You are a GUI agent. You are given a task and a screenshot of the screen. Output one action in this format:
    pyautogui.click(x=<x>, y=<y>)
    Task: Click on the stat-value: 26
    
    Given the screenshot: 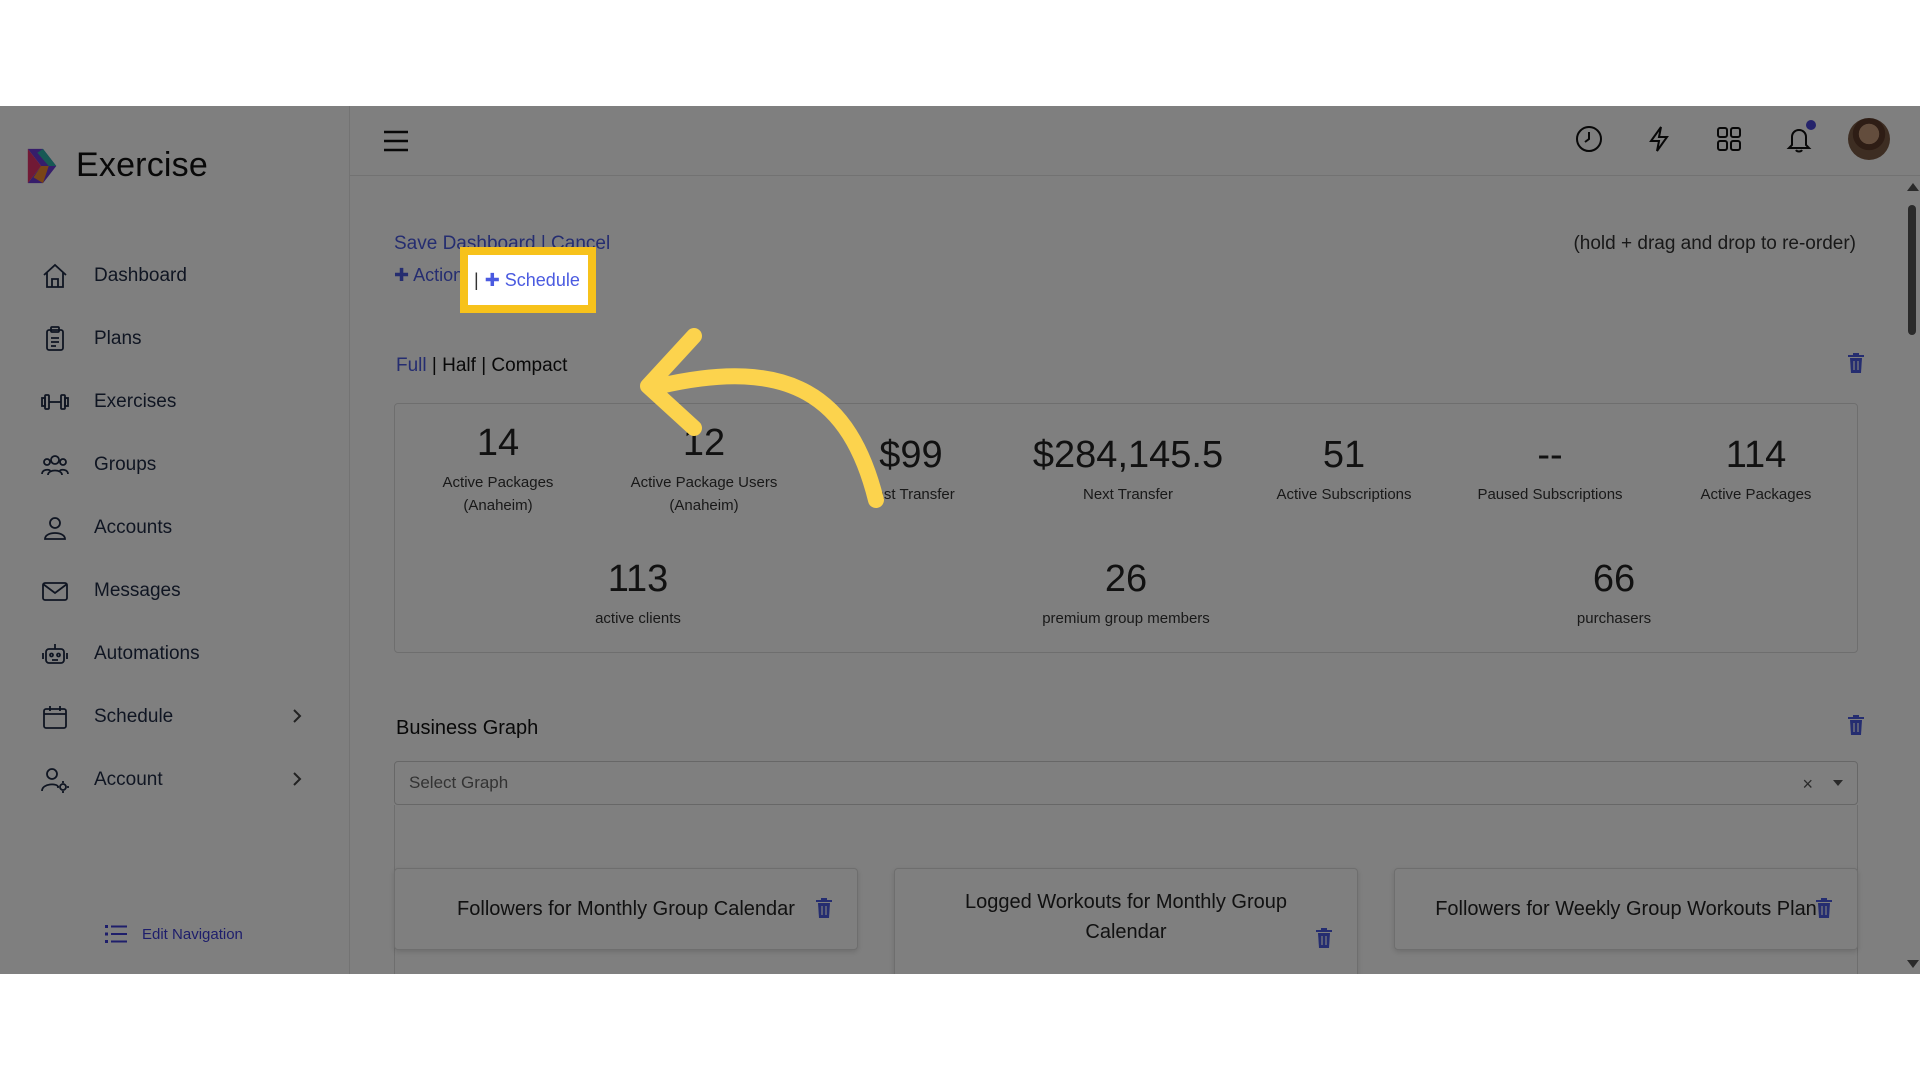 What is the action you would take?
    pyautogui.click(x=1126, y=579)
    